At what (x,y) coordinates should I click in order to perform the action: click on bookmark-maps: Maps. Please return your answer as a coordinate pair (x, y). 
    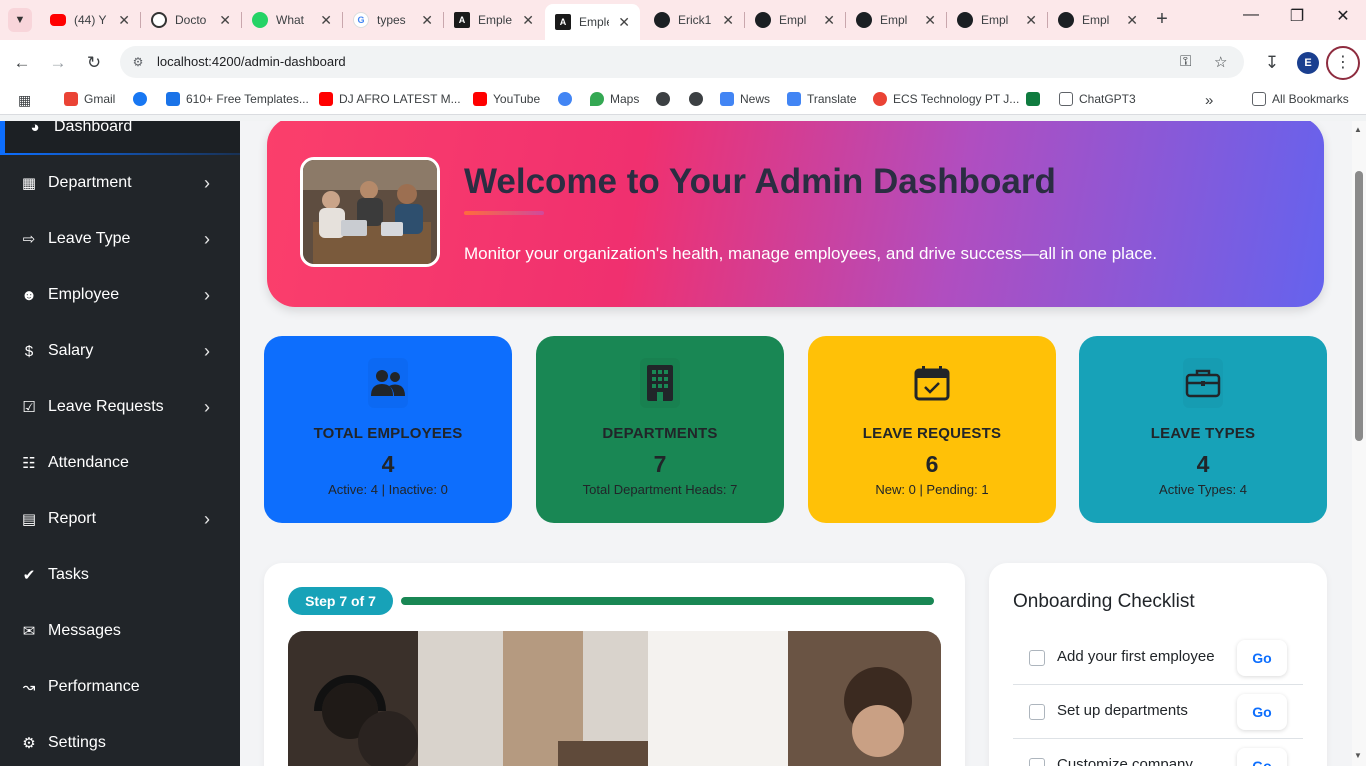
    Looking at the image, I should click on (614, 99).